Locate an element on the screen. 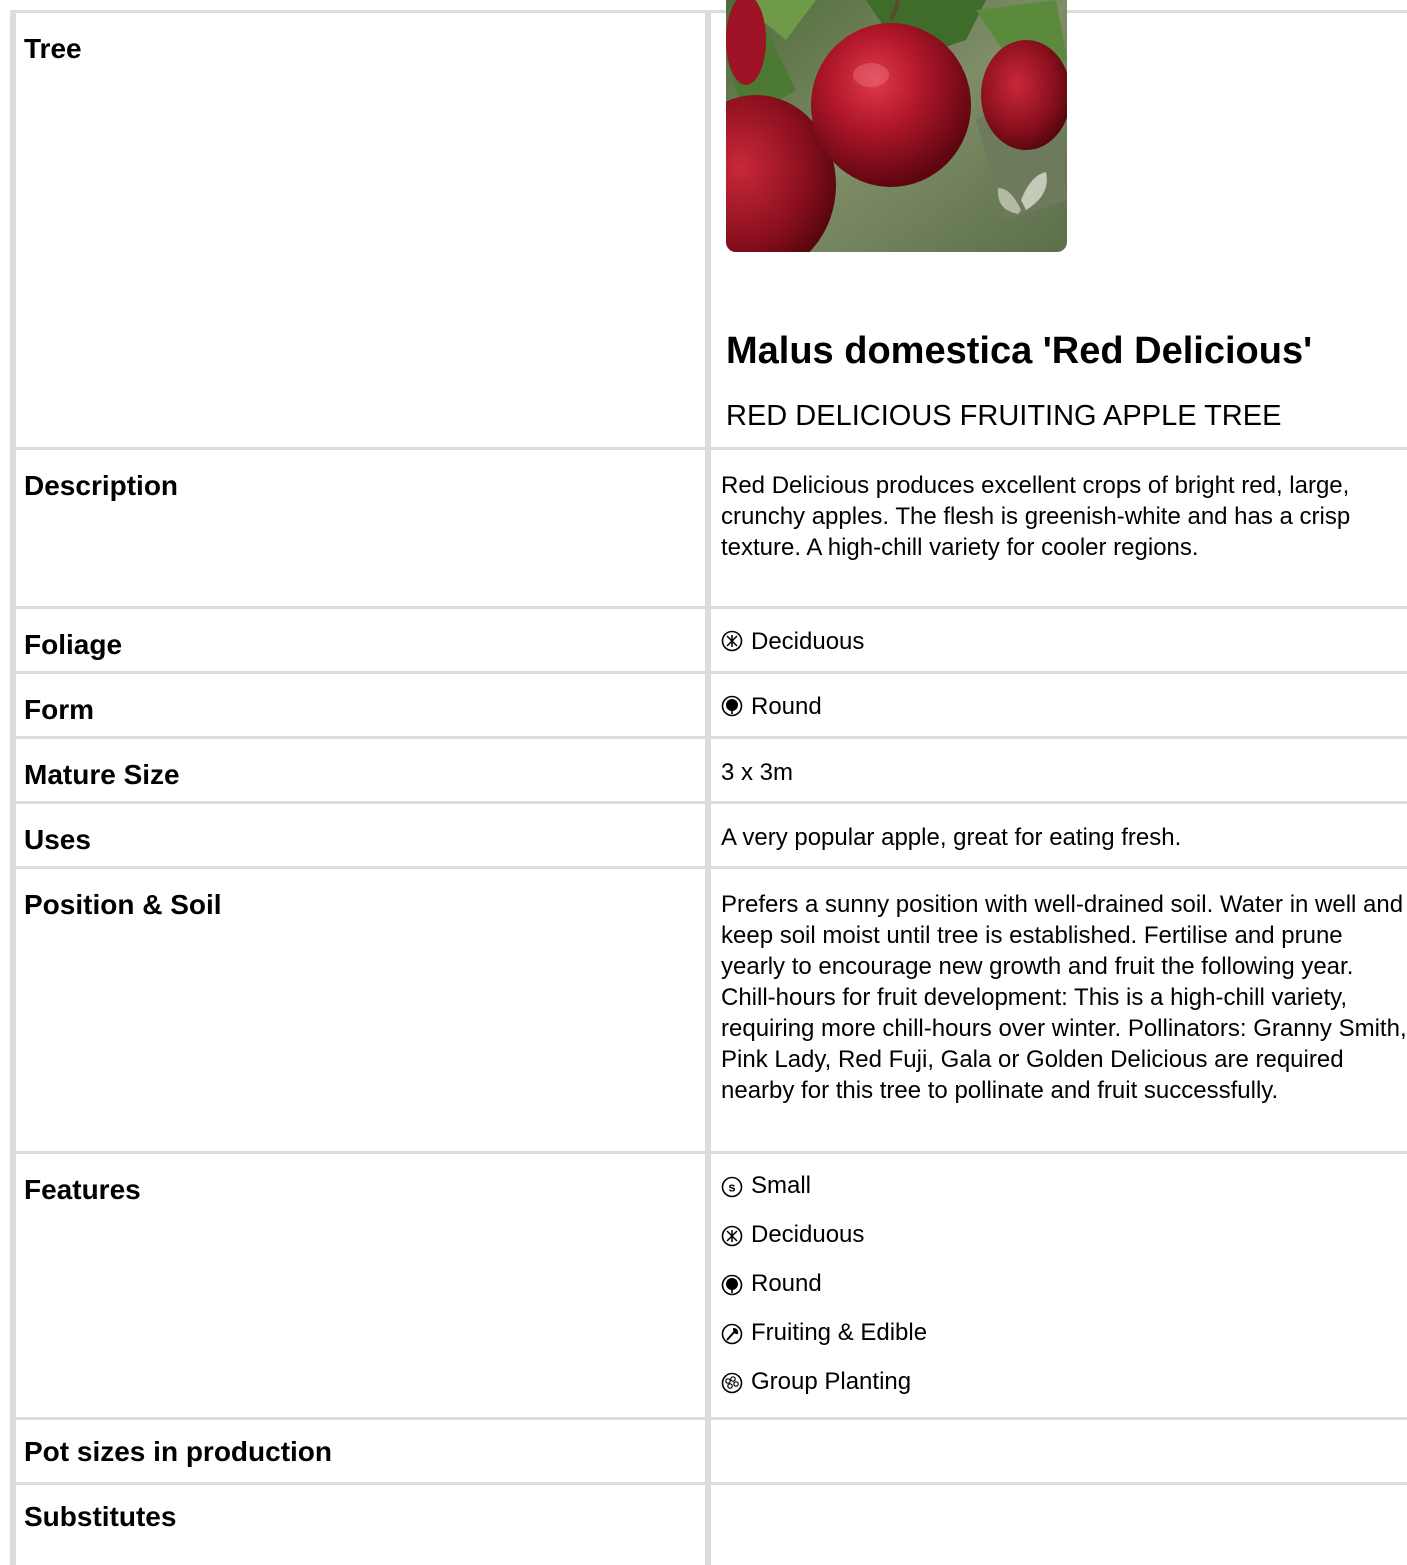  feature-item-label: Group Planting is located at coordinates (831, 1381).